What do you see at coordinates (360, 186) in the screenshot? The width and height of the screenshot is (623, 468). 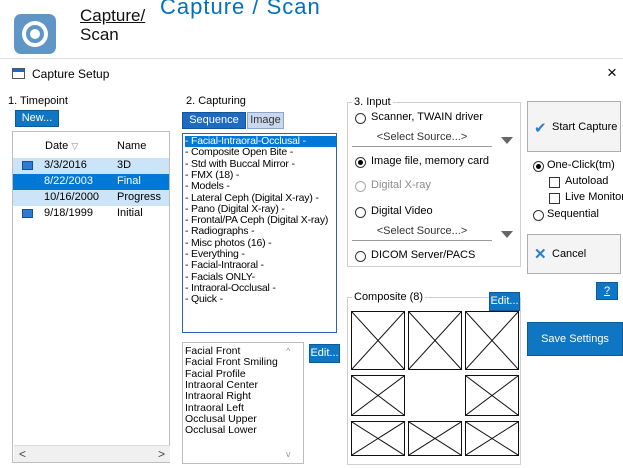 I see `radio-digital-xray` at bounding box center [360, 186].